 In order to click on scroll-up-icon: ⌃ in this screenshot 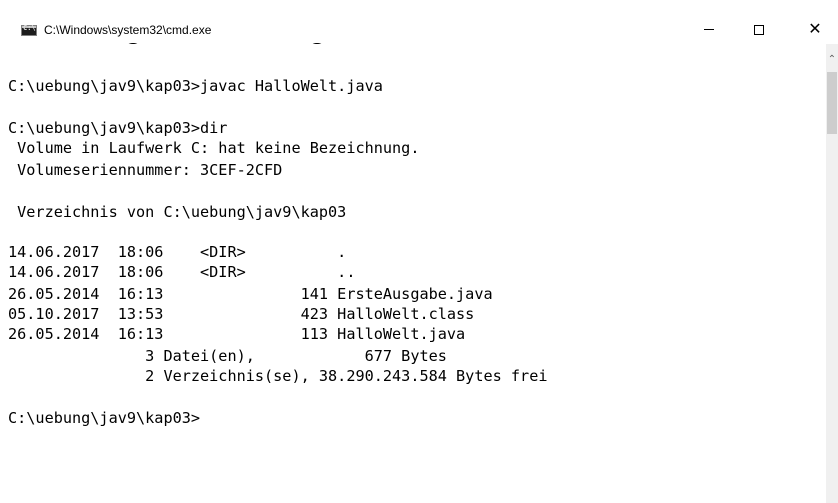, I will do `click(832, 60)`.